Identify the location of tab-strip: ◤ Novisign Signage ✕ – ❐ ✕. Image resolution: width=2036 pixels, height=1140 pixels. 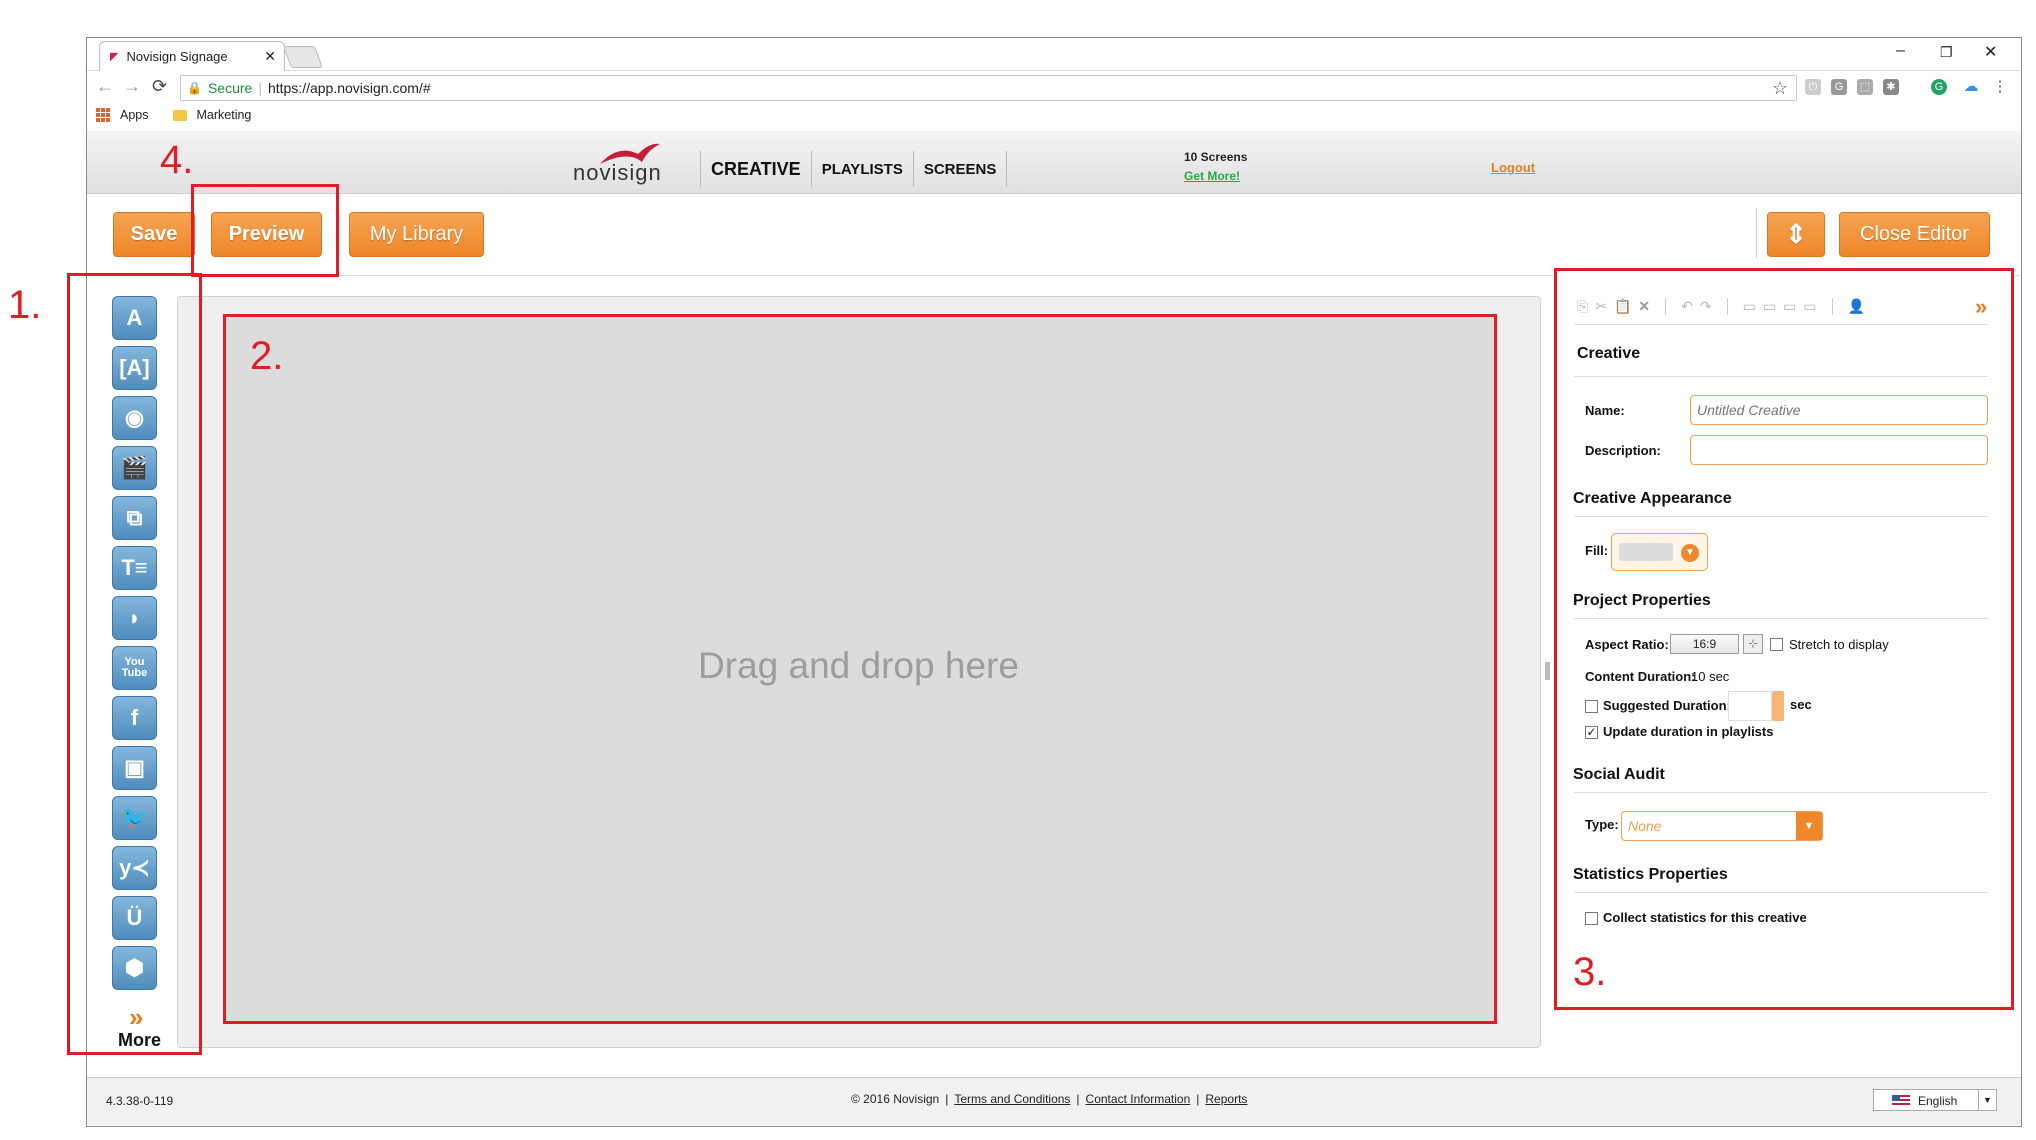
(1054, 54).